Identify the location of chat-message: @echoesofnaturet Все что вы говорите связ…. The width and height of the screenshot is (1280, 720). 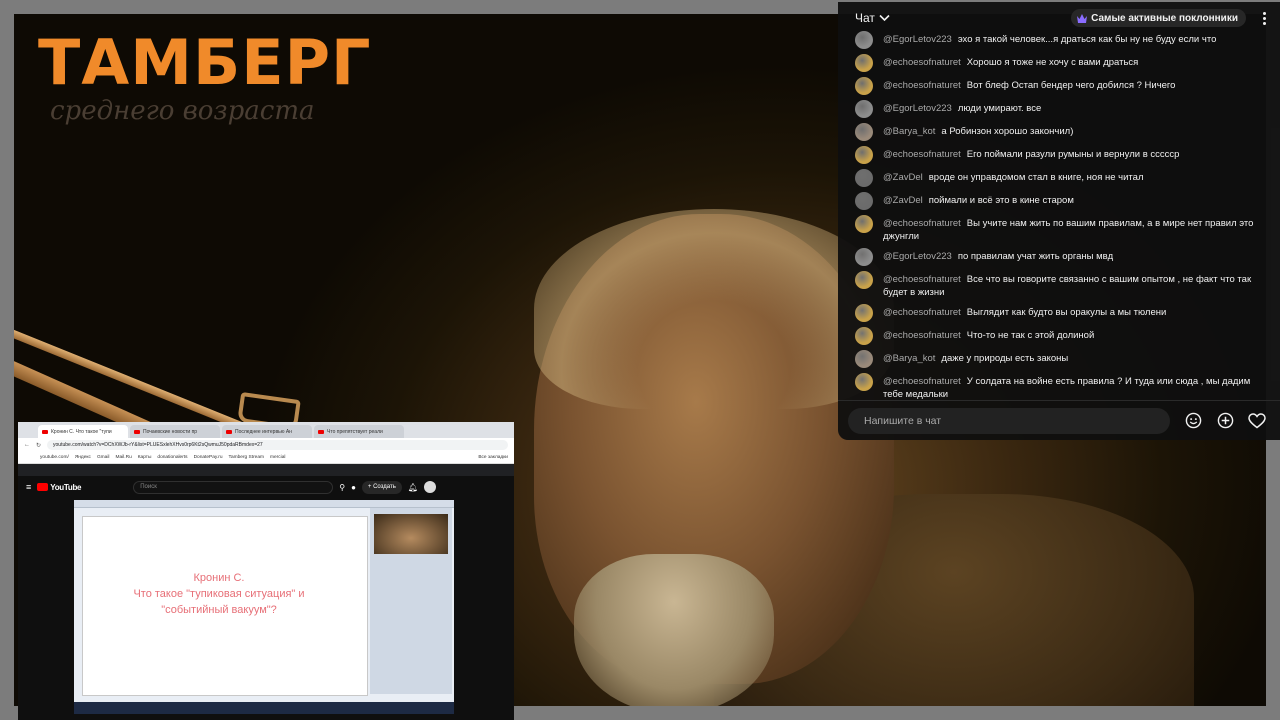
(1060, 284).